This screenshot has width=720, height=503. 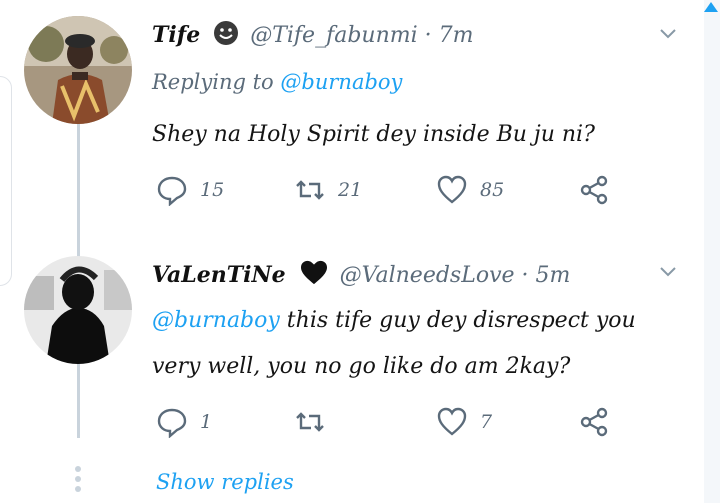 I want to click on user-handle: @Tife_fabunmi, so click(x=333, y=35).